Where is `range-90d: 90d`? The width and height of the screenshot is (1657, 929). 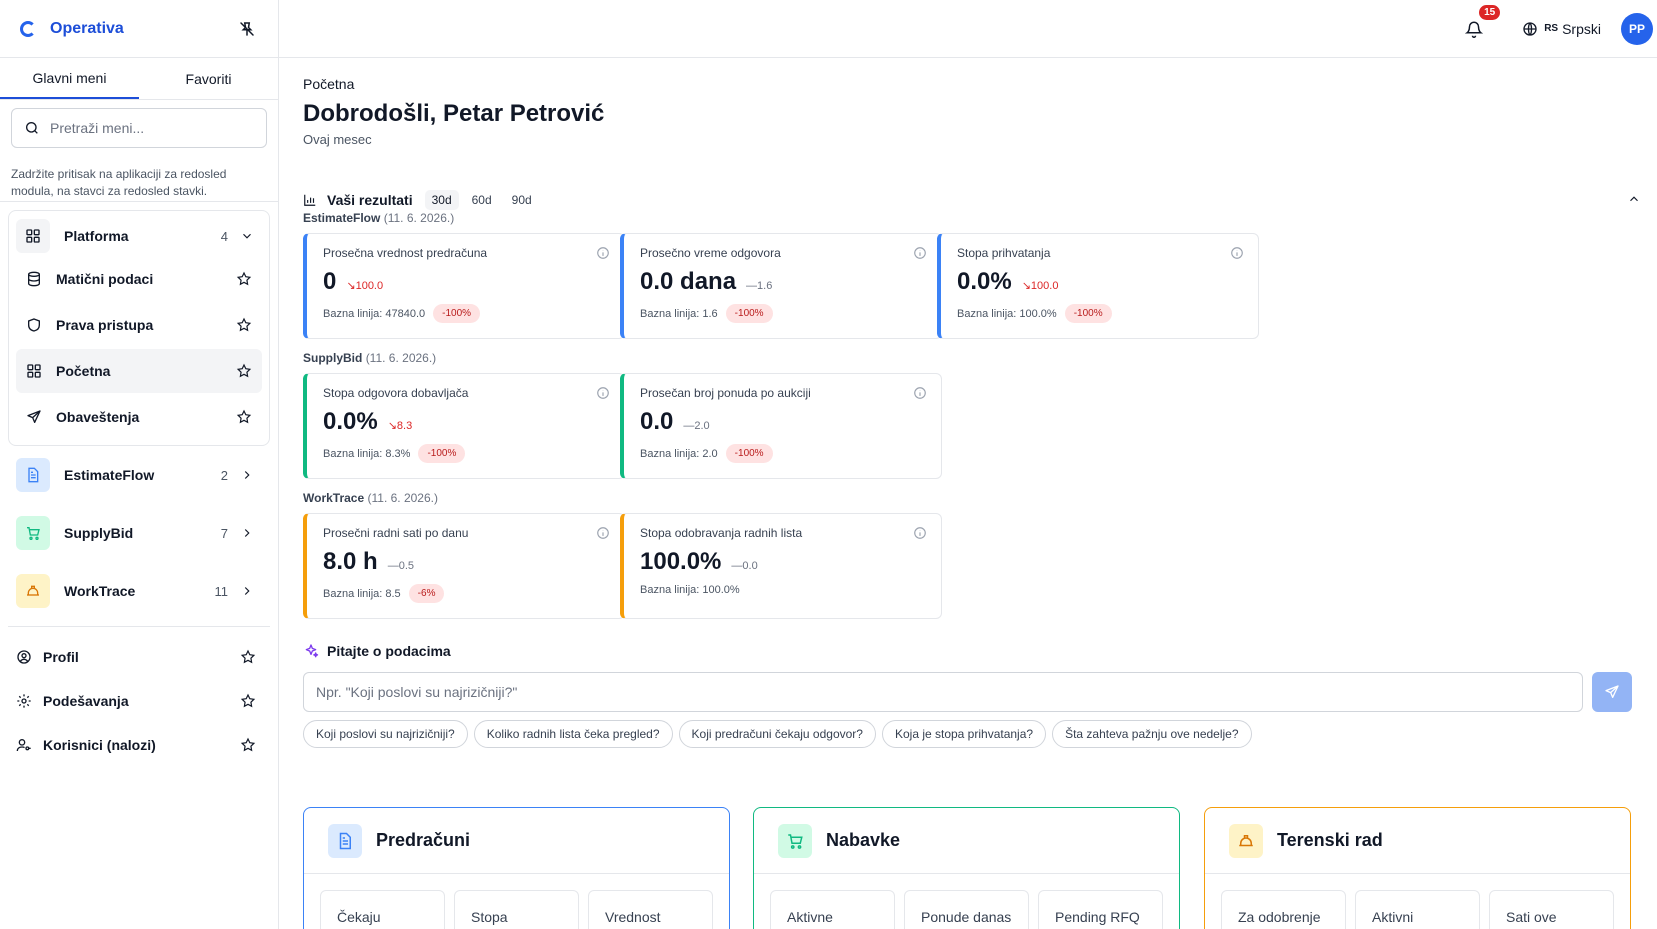 range-90d: 90d is located at coordinates (522, 200).